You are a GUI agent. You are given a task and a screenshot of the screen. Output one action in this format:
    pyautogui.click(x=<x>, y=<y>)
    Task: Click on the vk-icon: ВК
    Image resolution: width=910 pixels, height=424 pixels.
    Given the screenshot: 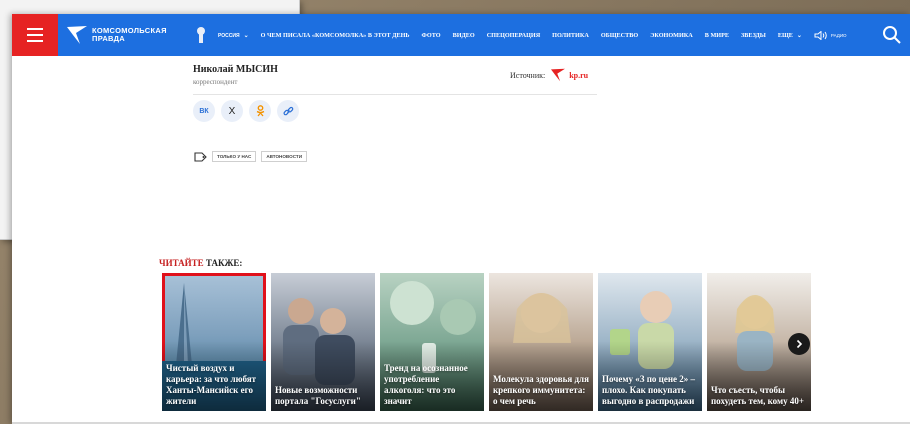 What is the action you would take?
    pyautogui.click(x=204, y=111)
    